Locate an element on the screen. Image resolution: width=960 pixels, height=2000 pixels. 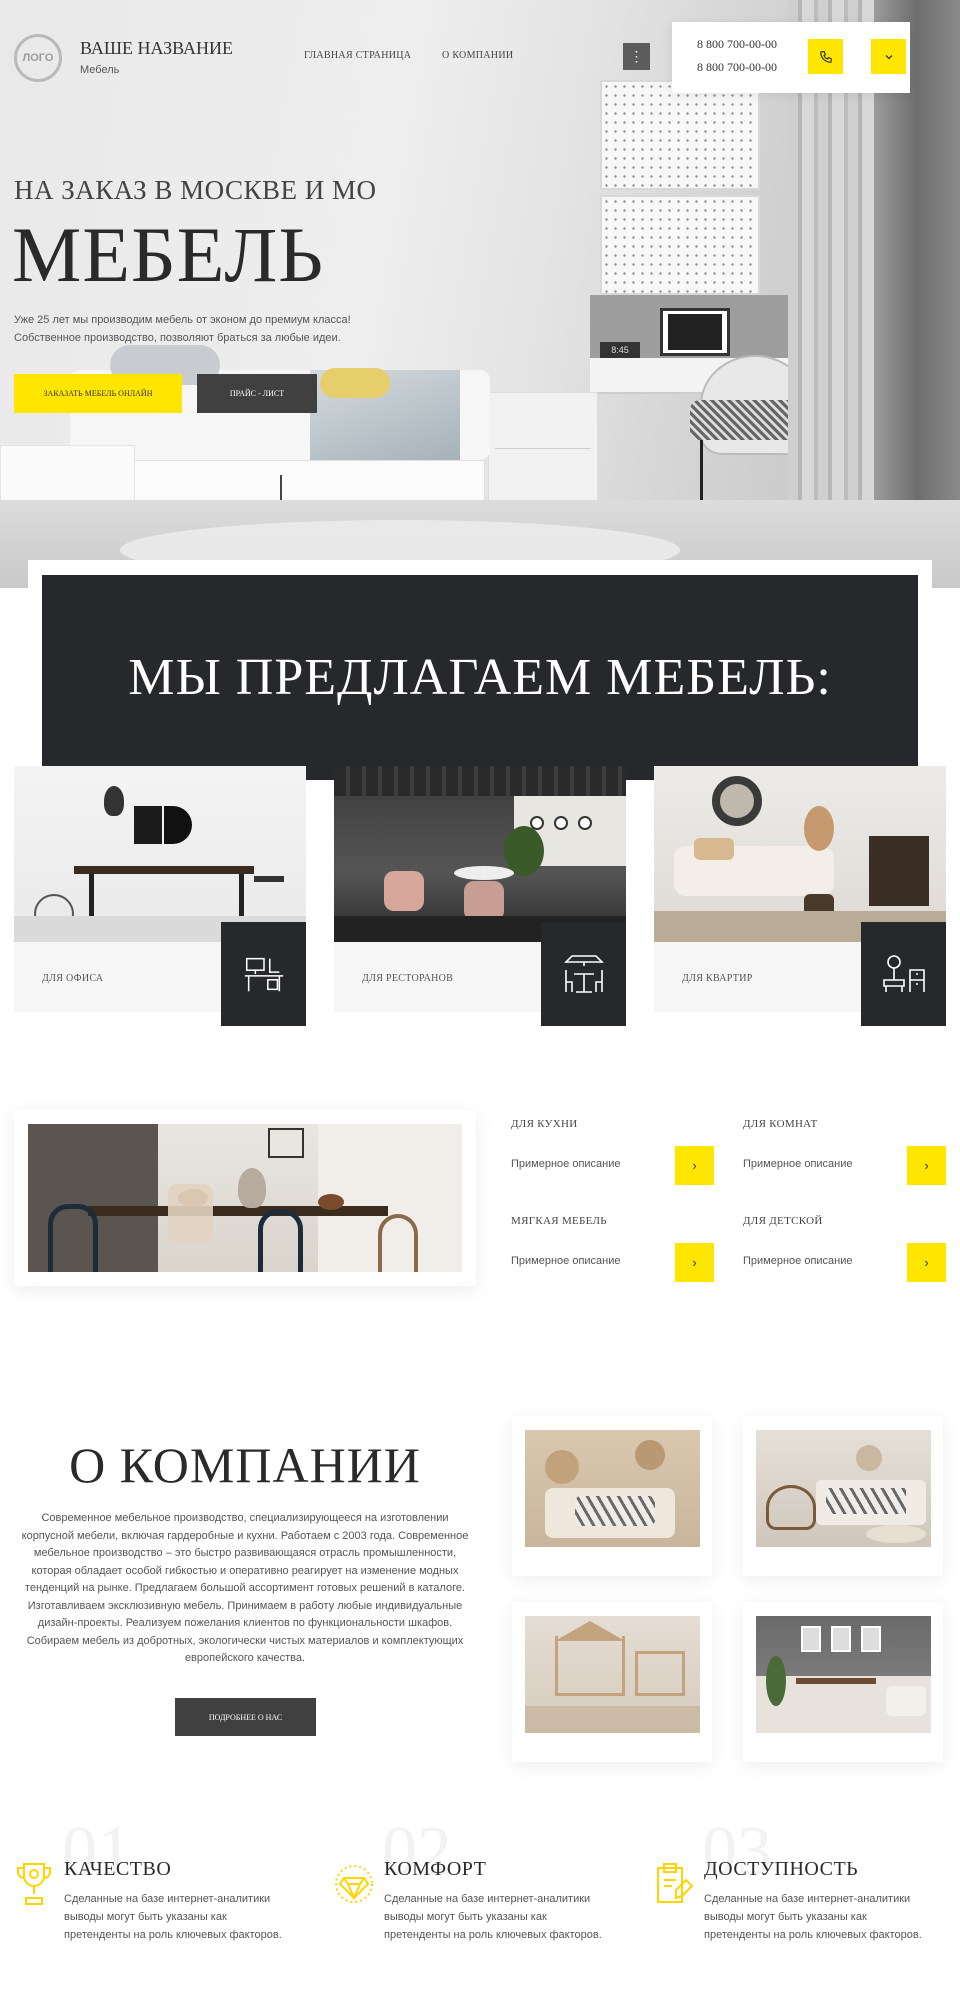
more-menu-button: ⋮ is located at coordinates (636, 56).